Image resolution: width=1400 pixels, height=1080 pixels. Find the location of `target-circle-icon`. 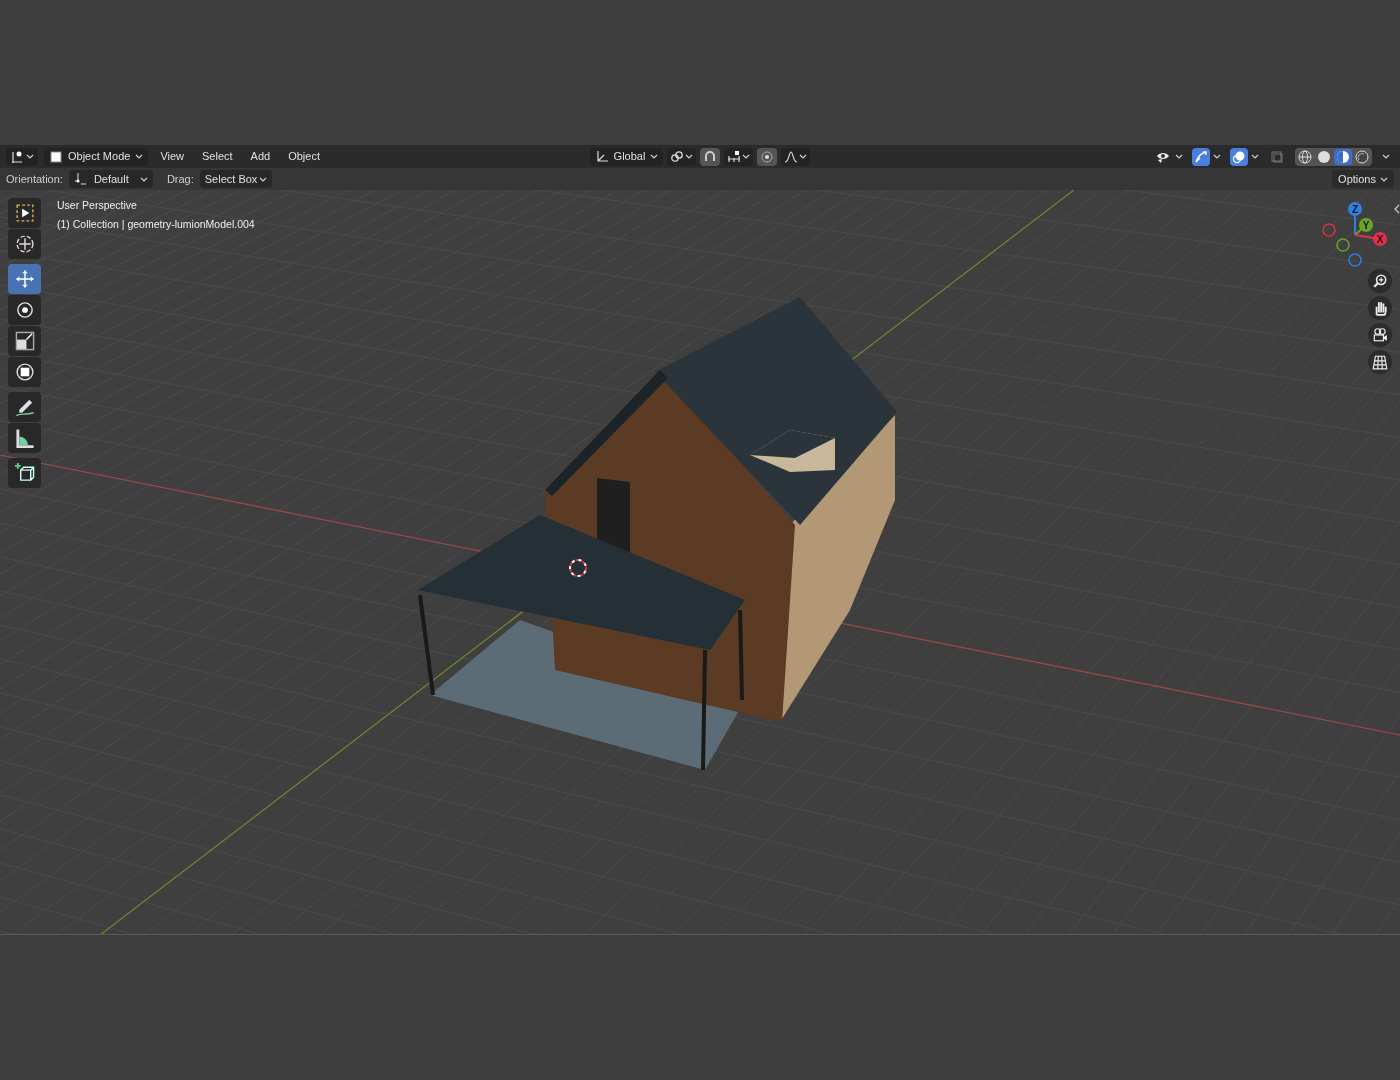

target-circle-icon is located at coordinates (767, 156).